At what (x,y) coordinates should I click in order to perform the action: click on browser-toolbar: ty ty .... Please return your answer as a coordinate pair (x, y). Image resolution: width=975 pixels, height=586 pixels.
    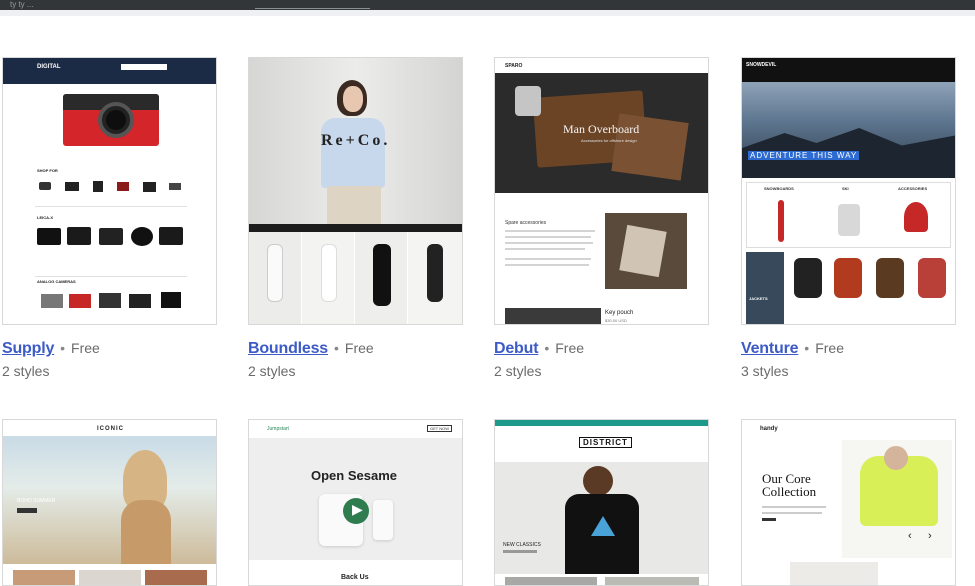
    Looking at the image, I should click on (487, 5).